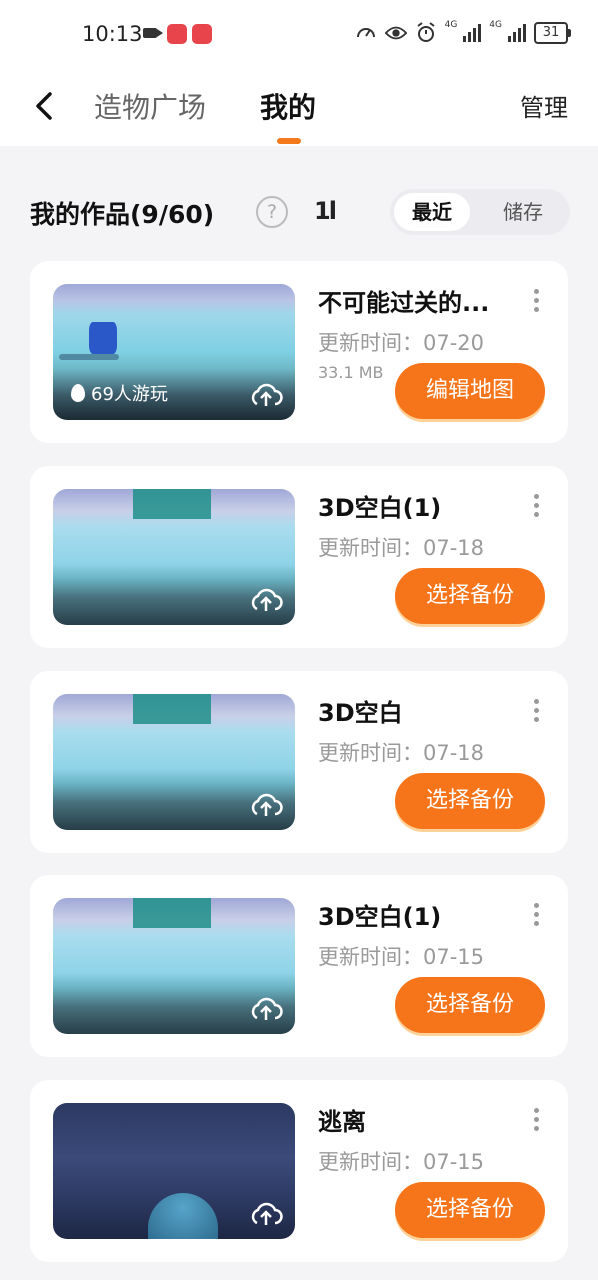  Describe the element at coordinates (360, 713) in the screenshot. I see `work-title: 3D空白` at that location.